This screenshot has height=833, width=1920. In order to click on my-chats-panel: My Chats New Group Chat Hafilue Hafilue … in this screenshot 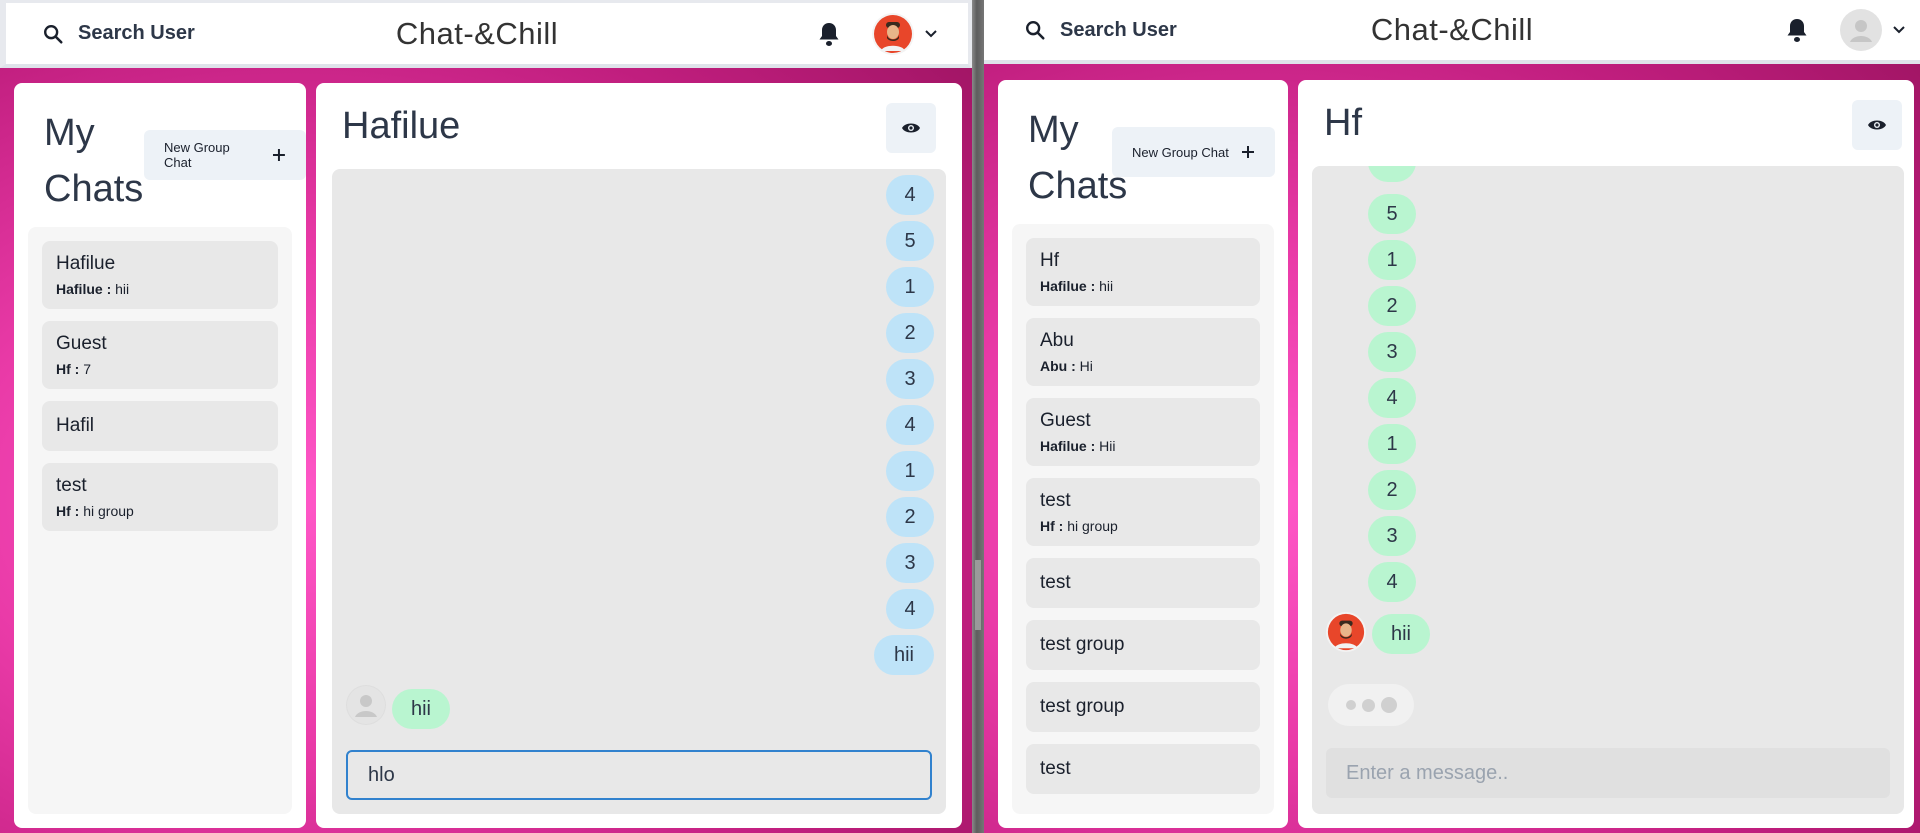, I will do `click(160, 455)`.